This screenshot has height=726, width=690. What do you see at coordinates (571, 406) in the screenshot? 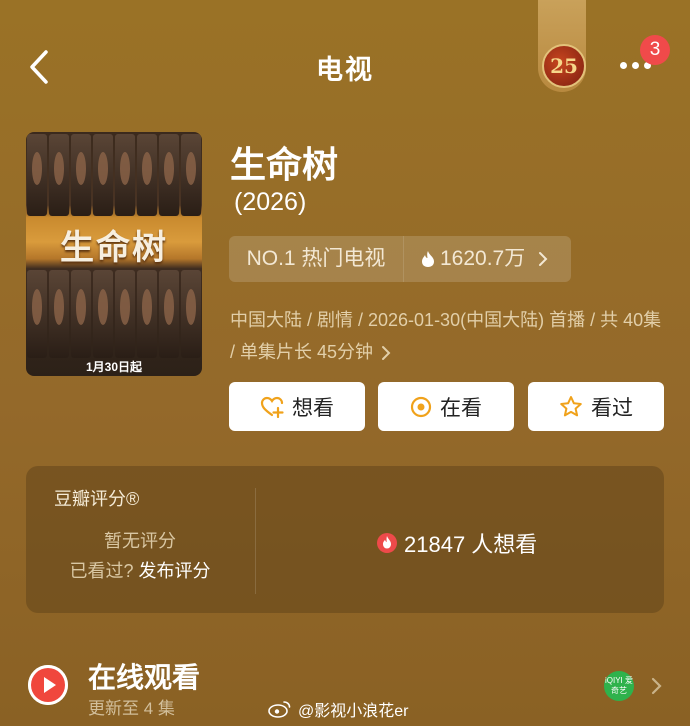
I see `star-icon` at bounding box center [571, 406].